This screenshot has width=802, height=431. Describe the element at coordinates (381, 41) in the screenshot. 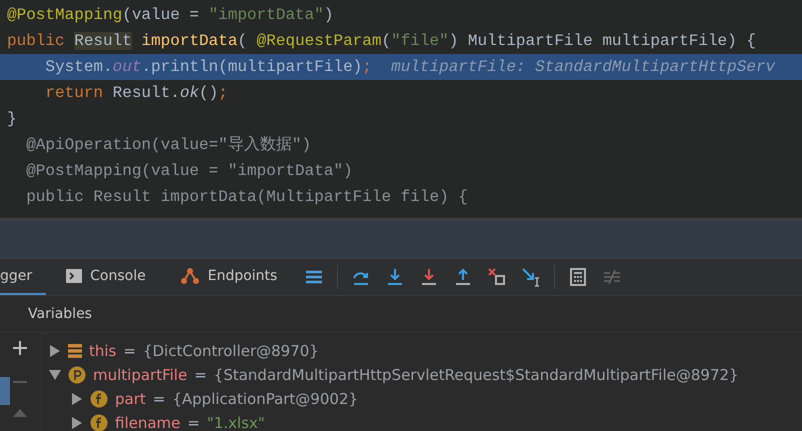

I see `code-line: public Result importData( @RequestParam("file") MultipartFile multipartFile) {` at that location.